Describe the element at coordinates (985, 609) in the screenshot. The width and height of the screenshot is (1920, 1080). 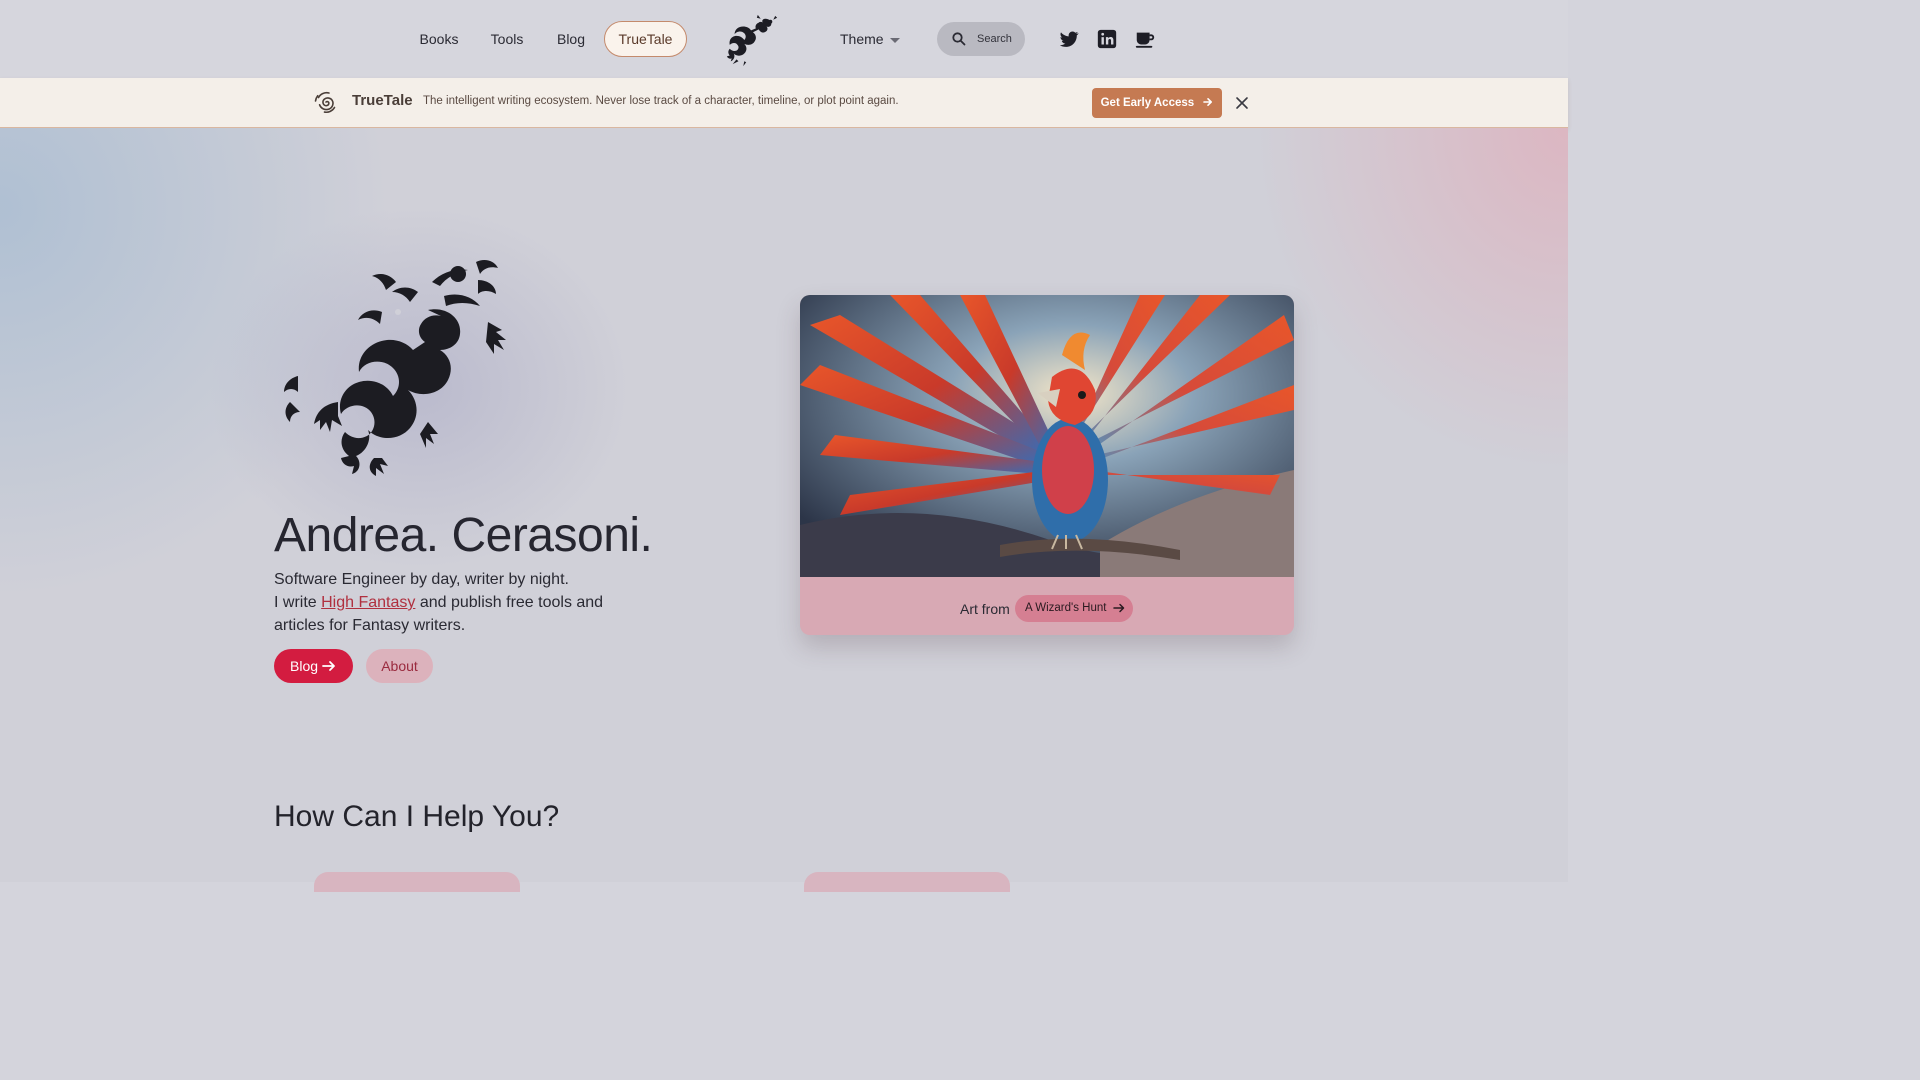
I see `art-caption: Art from` at that location.